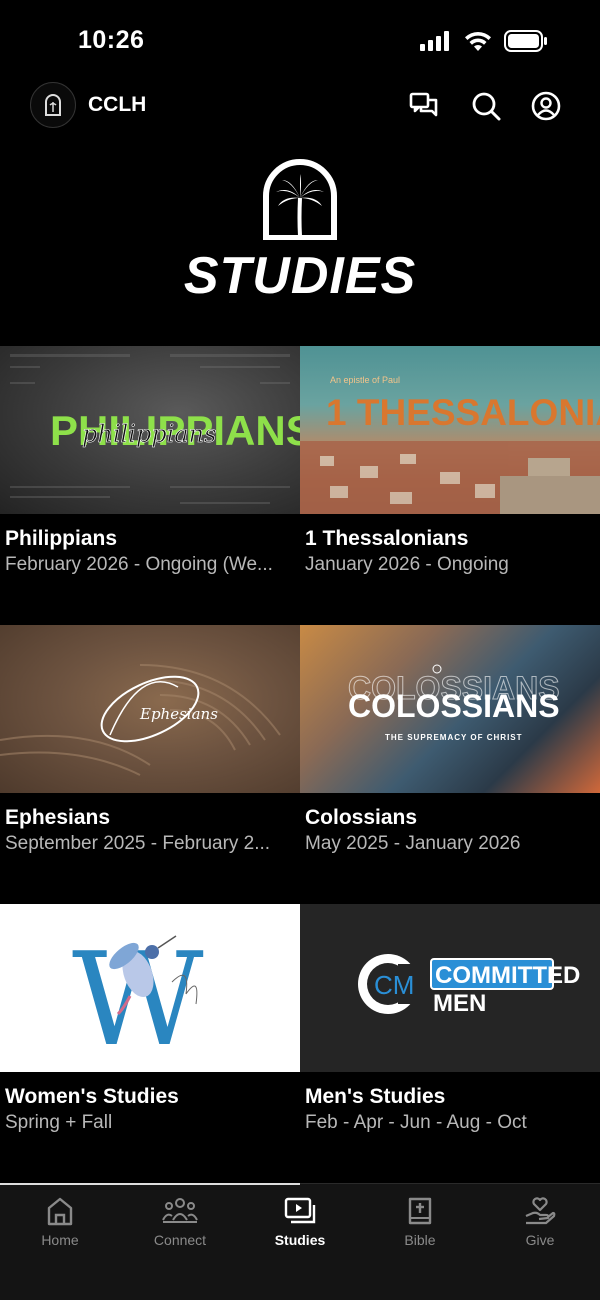  I want to click on bible-icon, so click(420, 1211).